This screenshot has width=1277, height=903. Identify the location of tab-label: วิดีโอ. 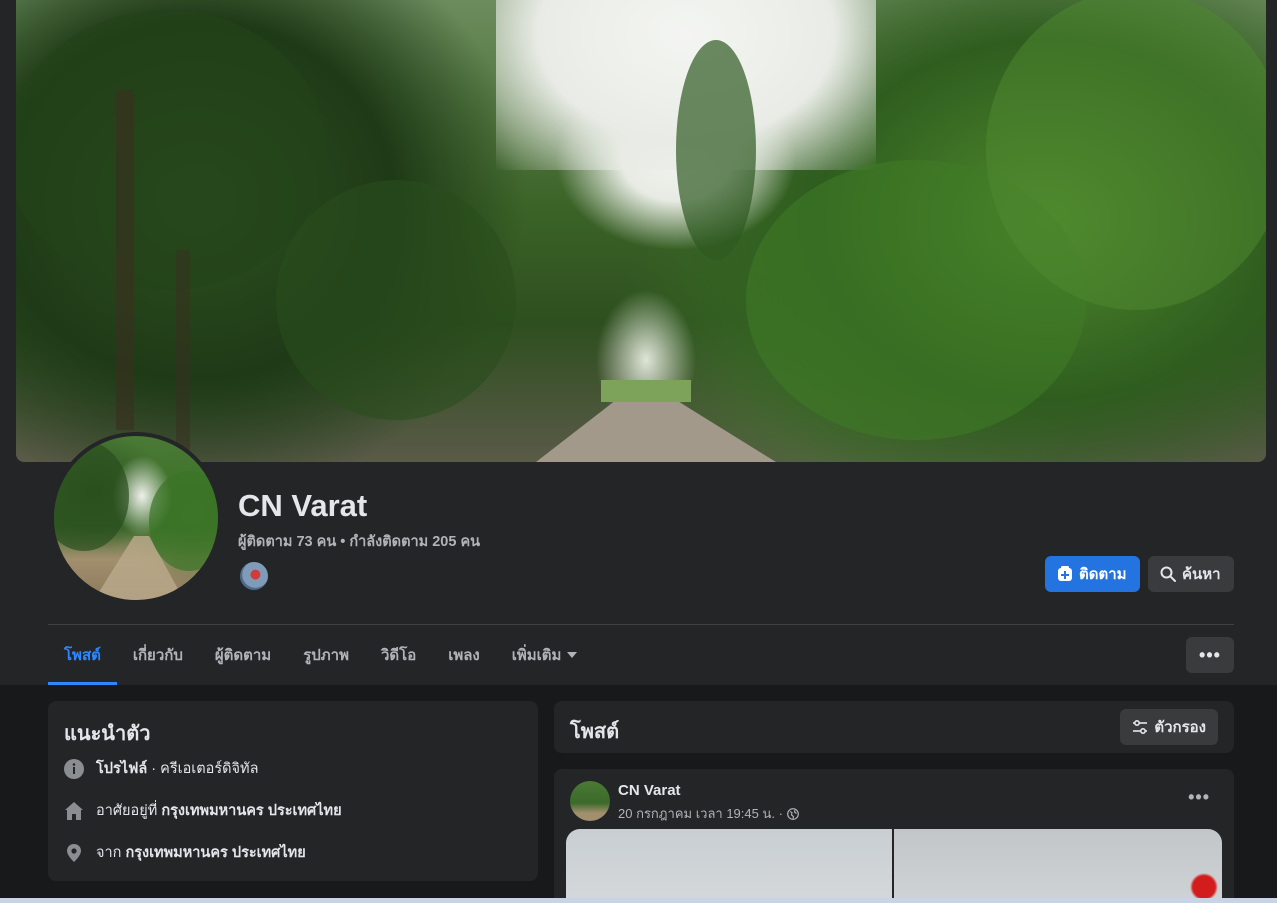
(398, 655).